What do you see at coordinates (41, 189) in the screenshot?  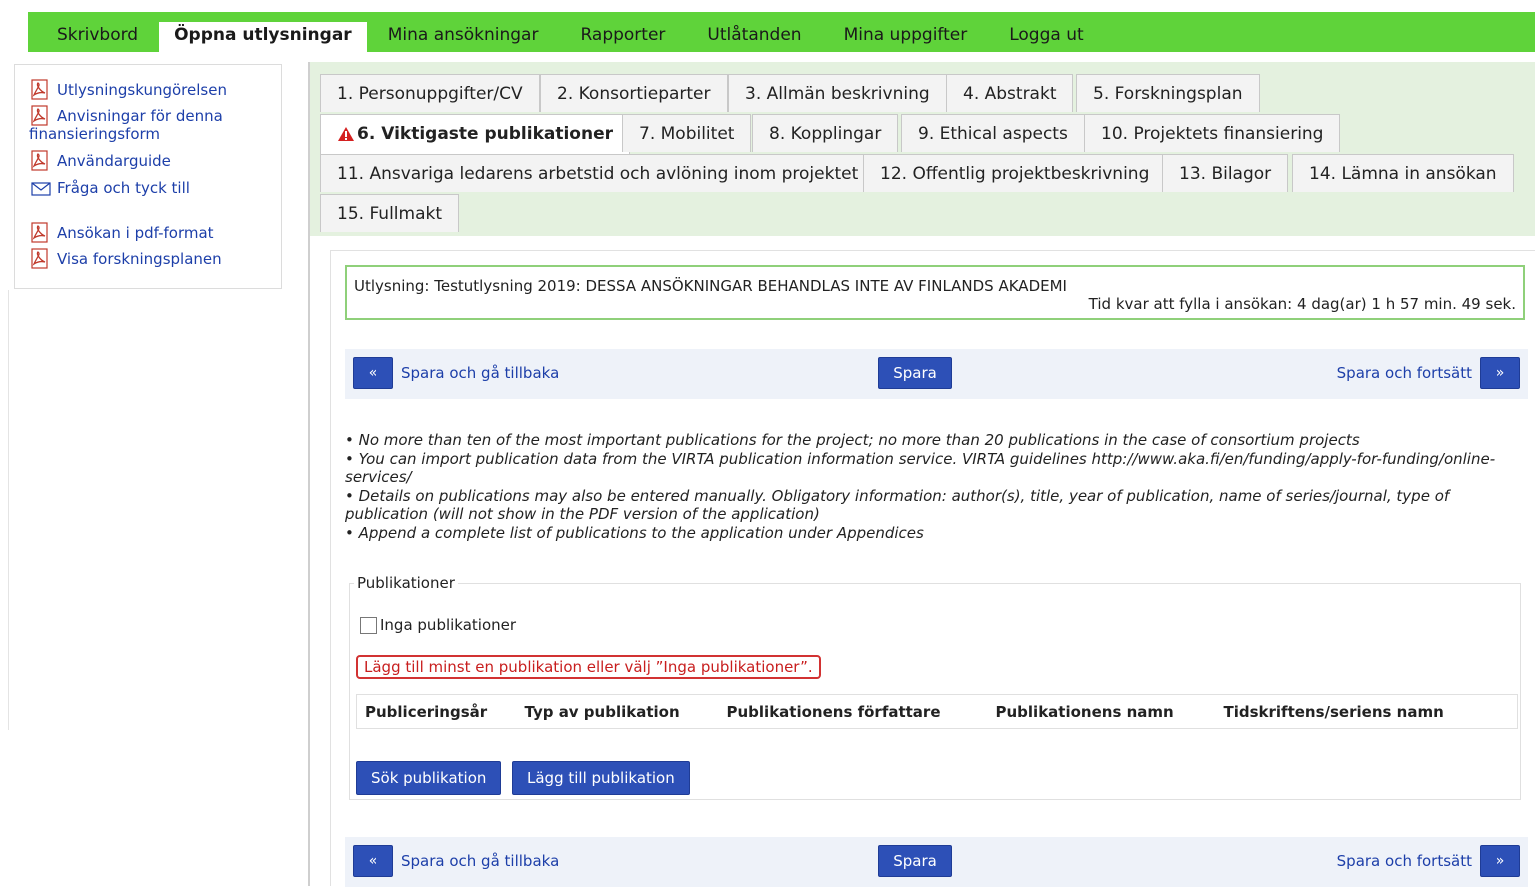 I see `mail-icon` at bounding box center [41, 189].